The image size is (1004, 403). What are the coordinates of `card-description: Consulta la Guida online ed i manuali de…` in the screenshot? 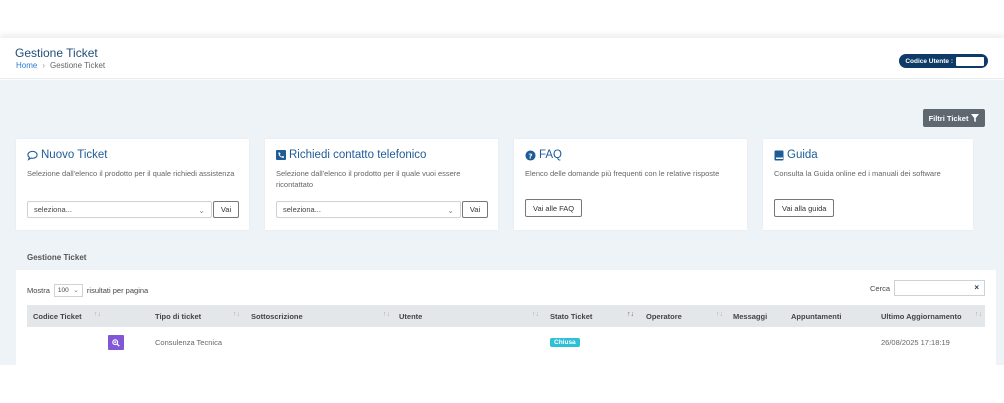 It's located at (857, 173).